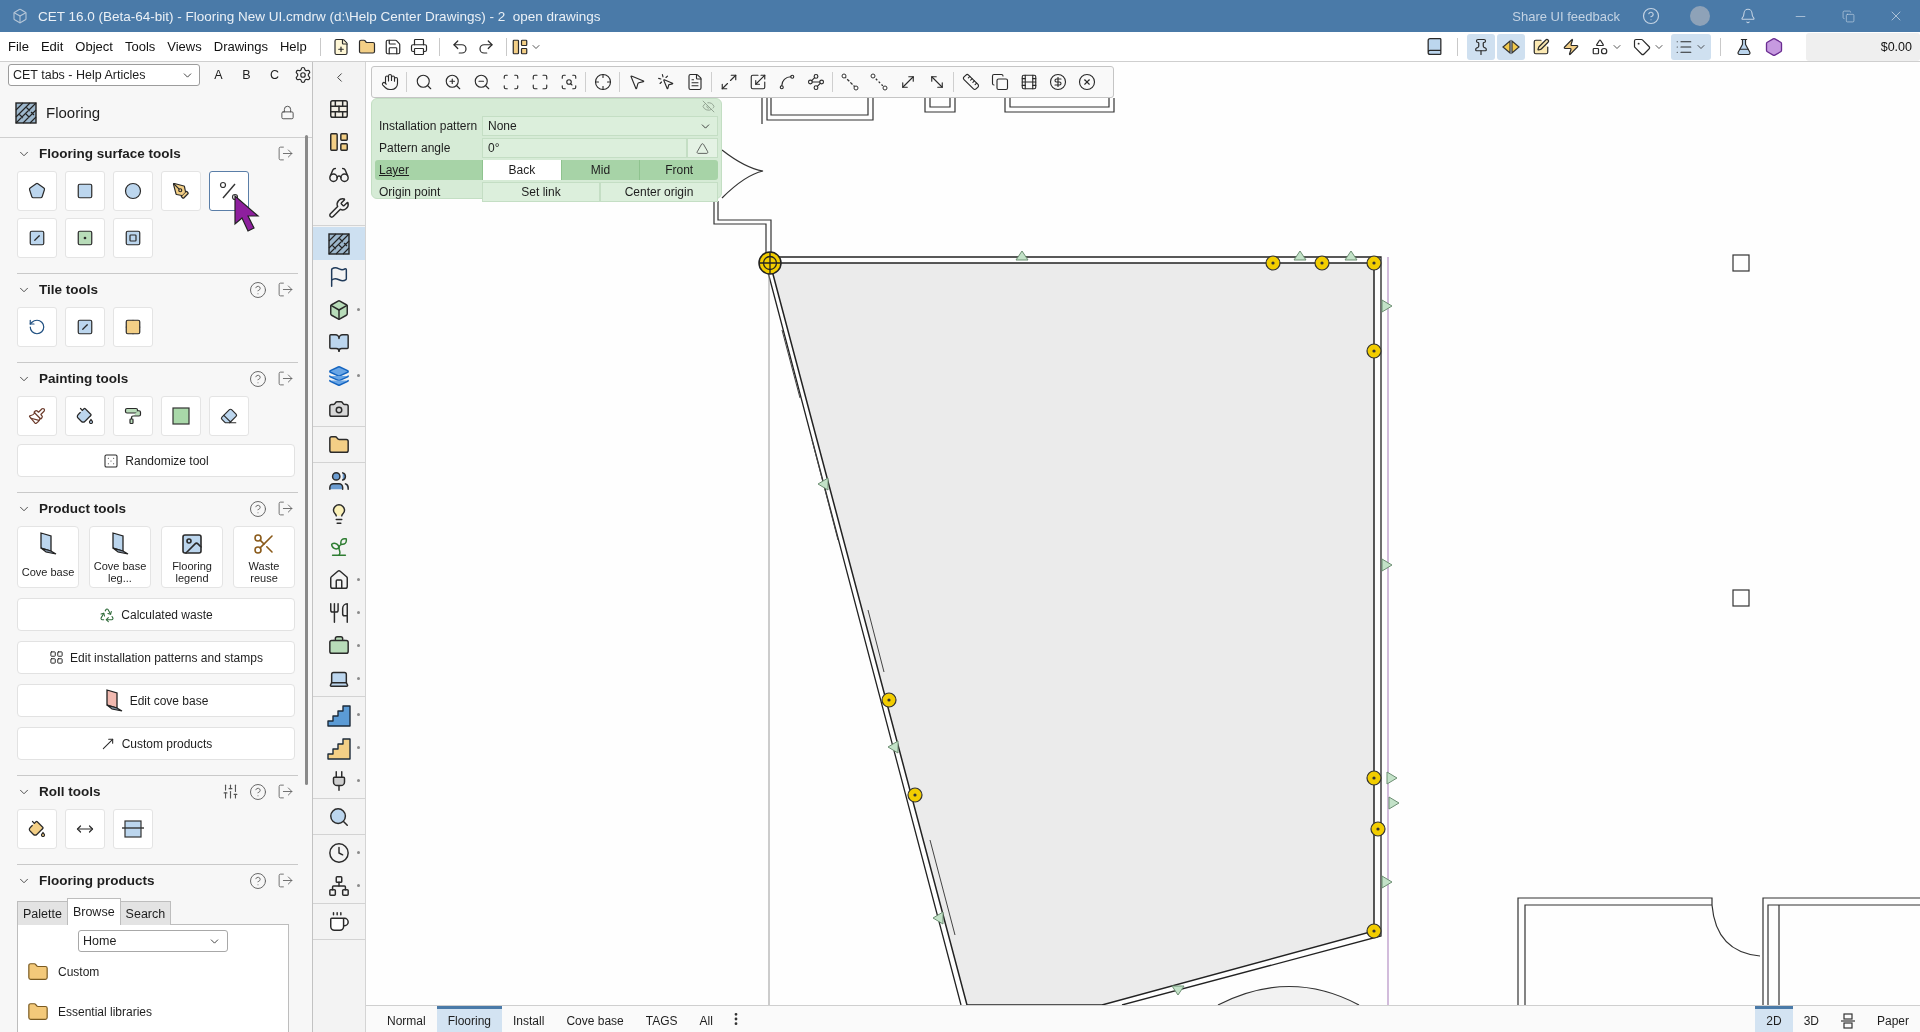 The height and width of the screenshot is (1032, 1920). What do you see at coordinates (1748, 16) in the screenshot?
I see `bell-icon` at bounding box center [1748, 16].